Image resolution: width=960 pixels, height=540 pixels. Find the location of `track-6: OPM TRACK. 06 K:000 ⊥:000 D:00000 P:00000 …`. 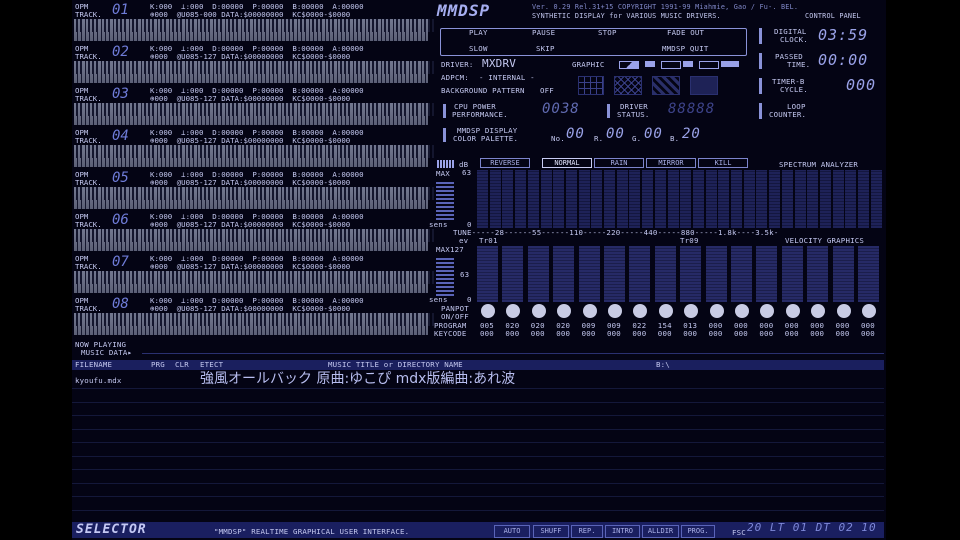

track-6: OPM TRACK. 06 K:000 ⊥:000 D:00000 P:00000 … is located at coordinates (253, 231).